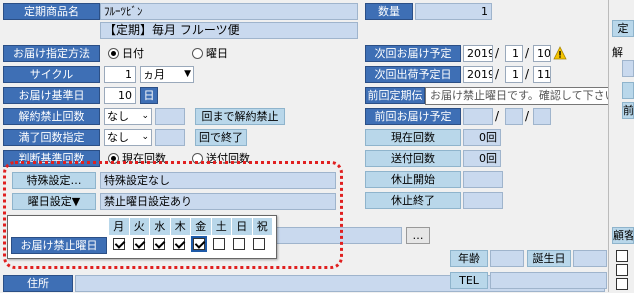  What do you see at coordinates (113, 158) in the screenshot?
I see `radio-current-indicator` at bounding box center [113, 158].